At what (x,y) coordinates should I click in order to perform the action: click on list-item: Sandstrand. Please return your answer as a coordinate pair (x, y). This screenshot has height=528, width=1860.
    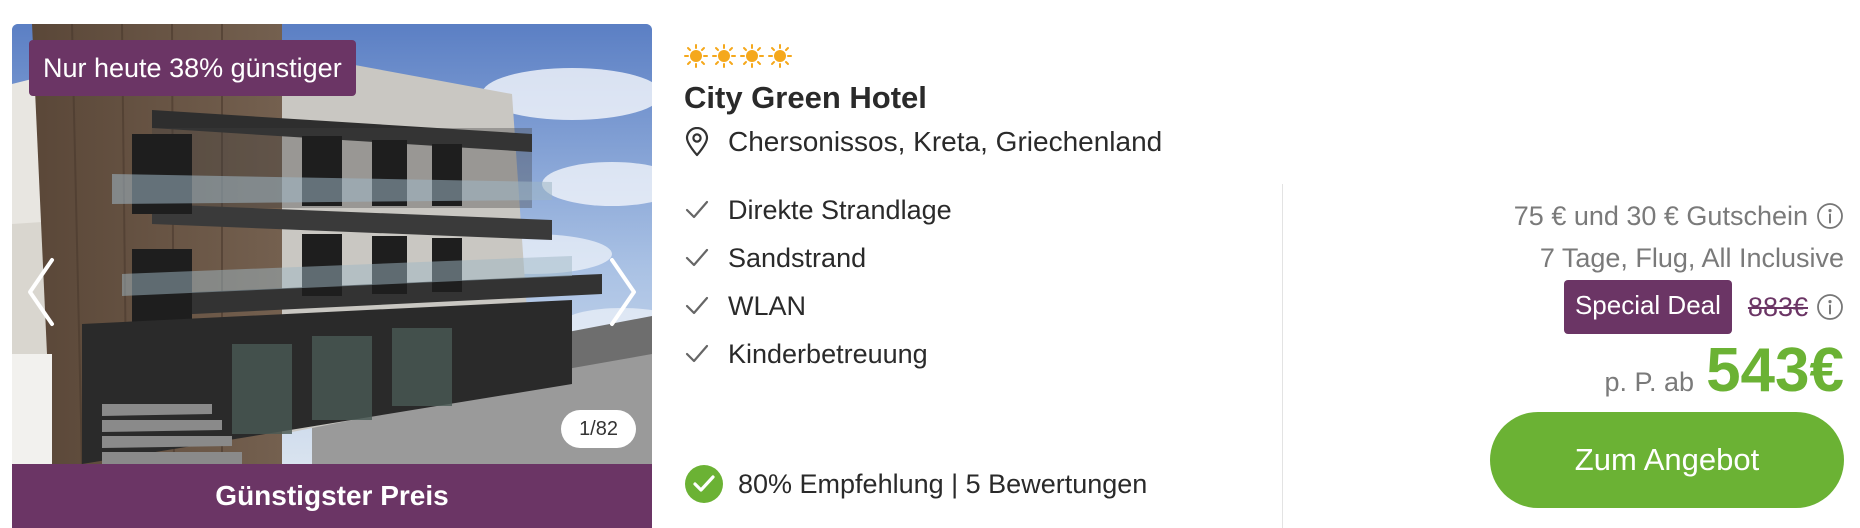
    Looking at the image, I should click on (818, 258).